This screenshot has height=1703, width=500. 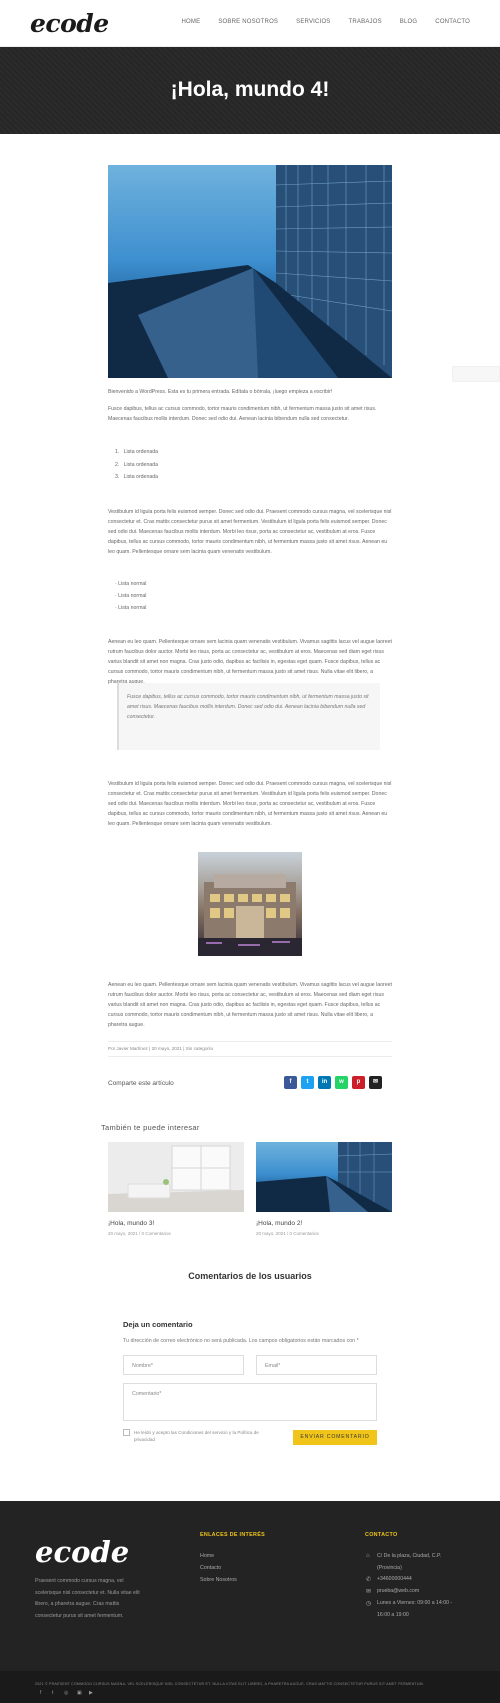 What do you see at coordinates (279, 1223) in the screenshot?
I see `related-post-title: ¡Hola, mundo 2!` at bounding box center [279, 1223].